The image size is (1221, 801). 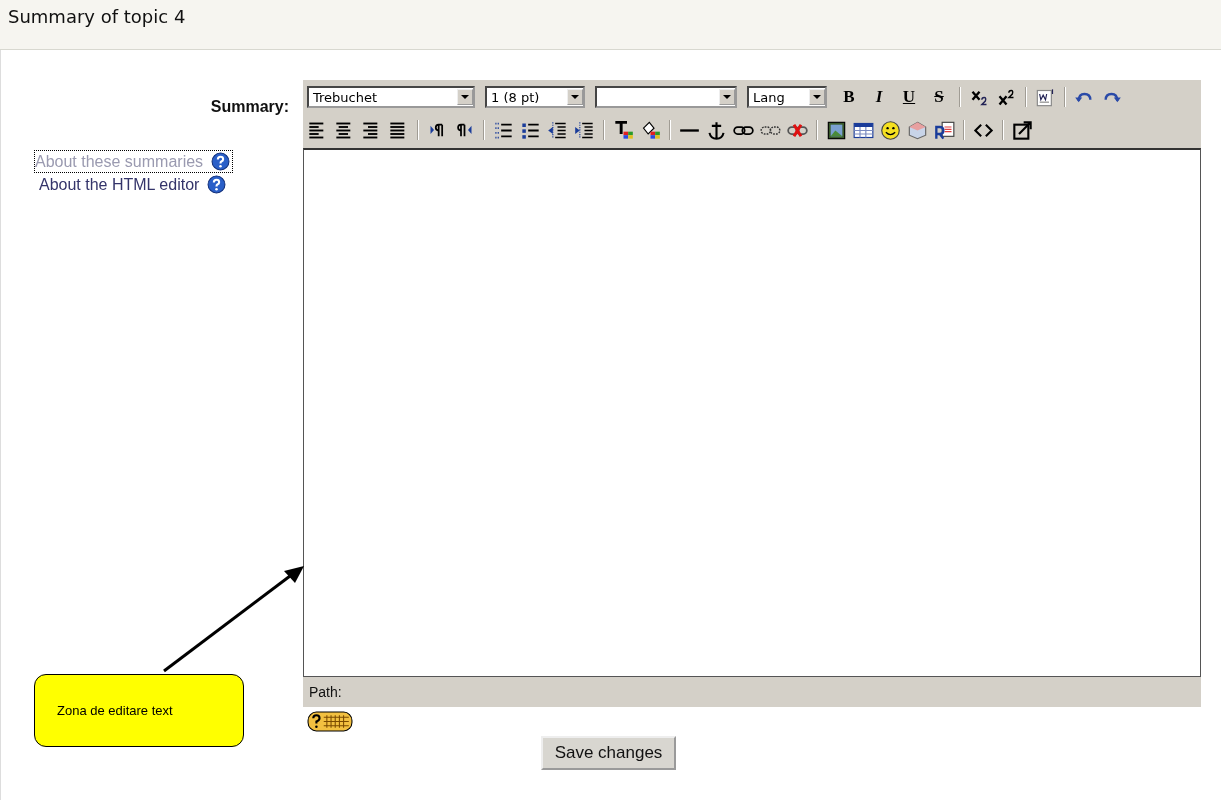 I want to click on callout-text: Zona de editare text, so click(x=115, y=710).